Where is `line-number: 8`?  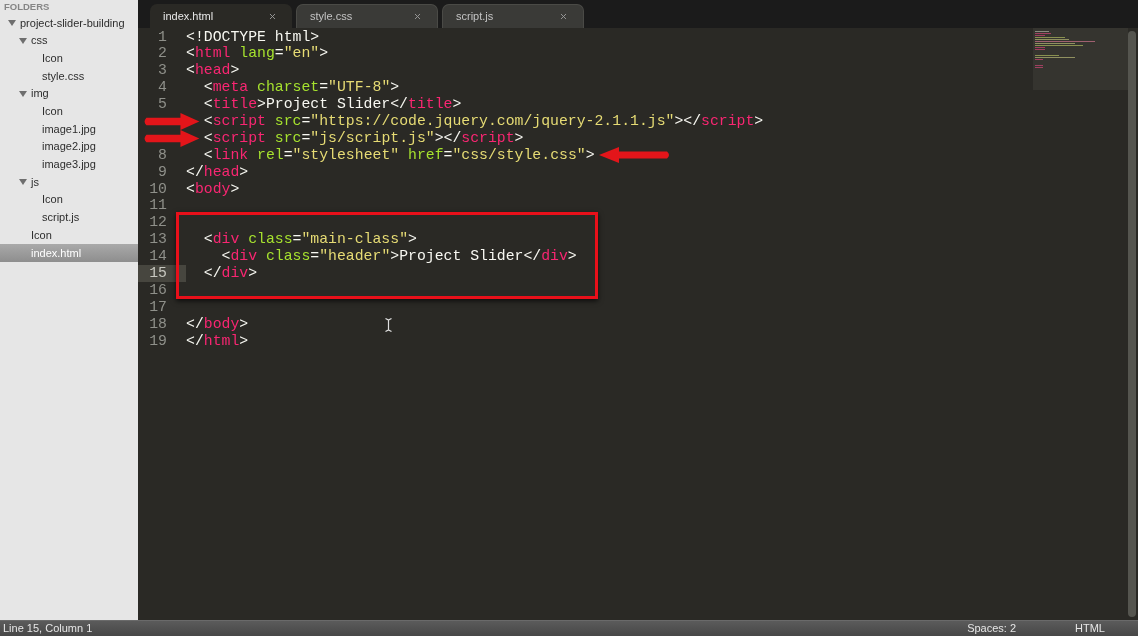
line-number: 8 is located at coordinates (162, 155).